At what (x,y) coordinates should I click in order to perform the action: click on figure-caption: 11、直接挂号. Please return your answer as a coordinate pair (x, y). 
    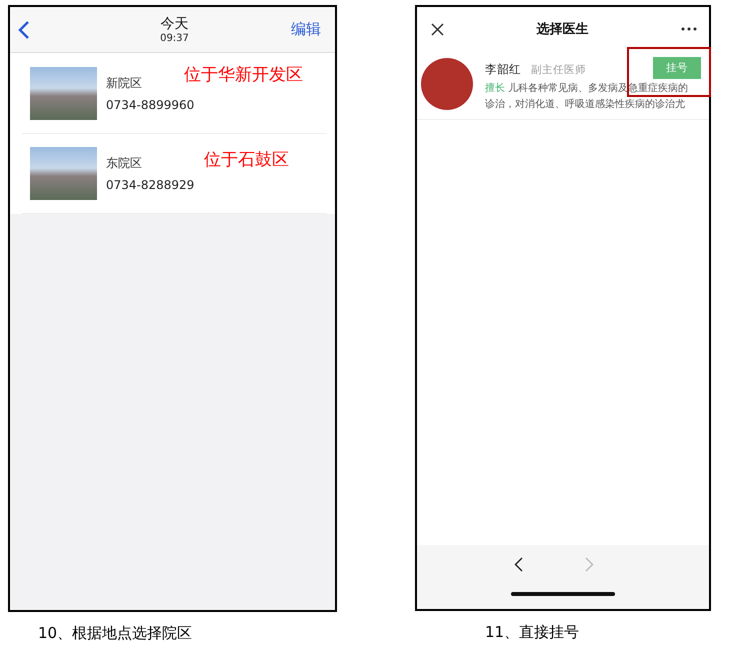
    Looking at the image, I should click on (532, 632).